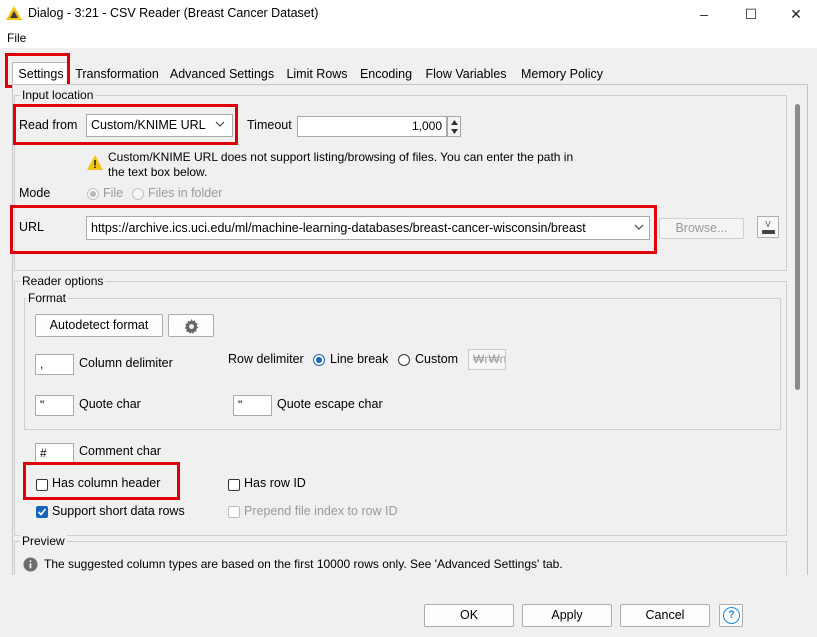  I want to click on help-button: ?, so click(731, 615).